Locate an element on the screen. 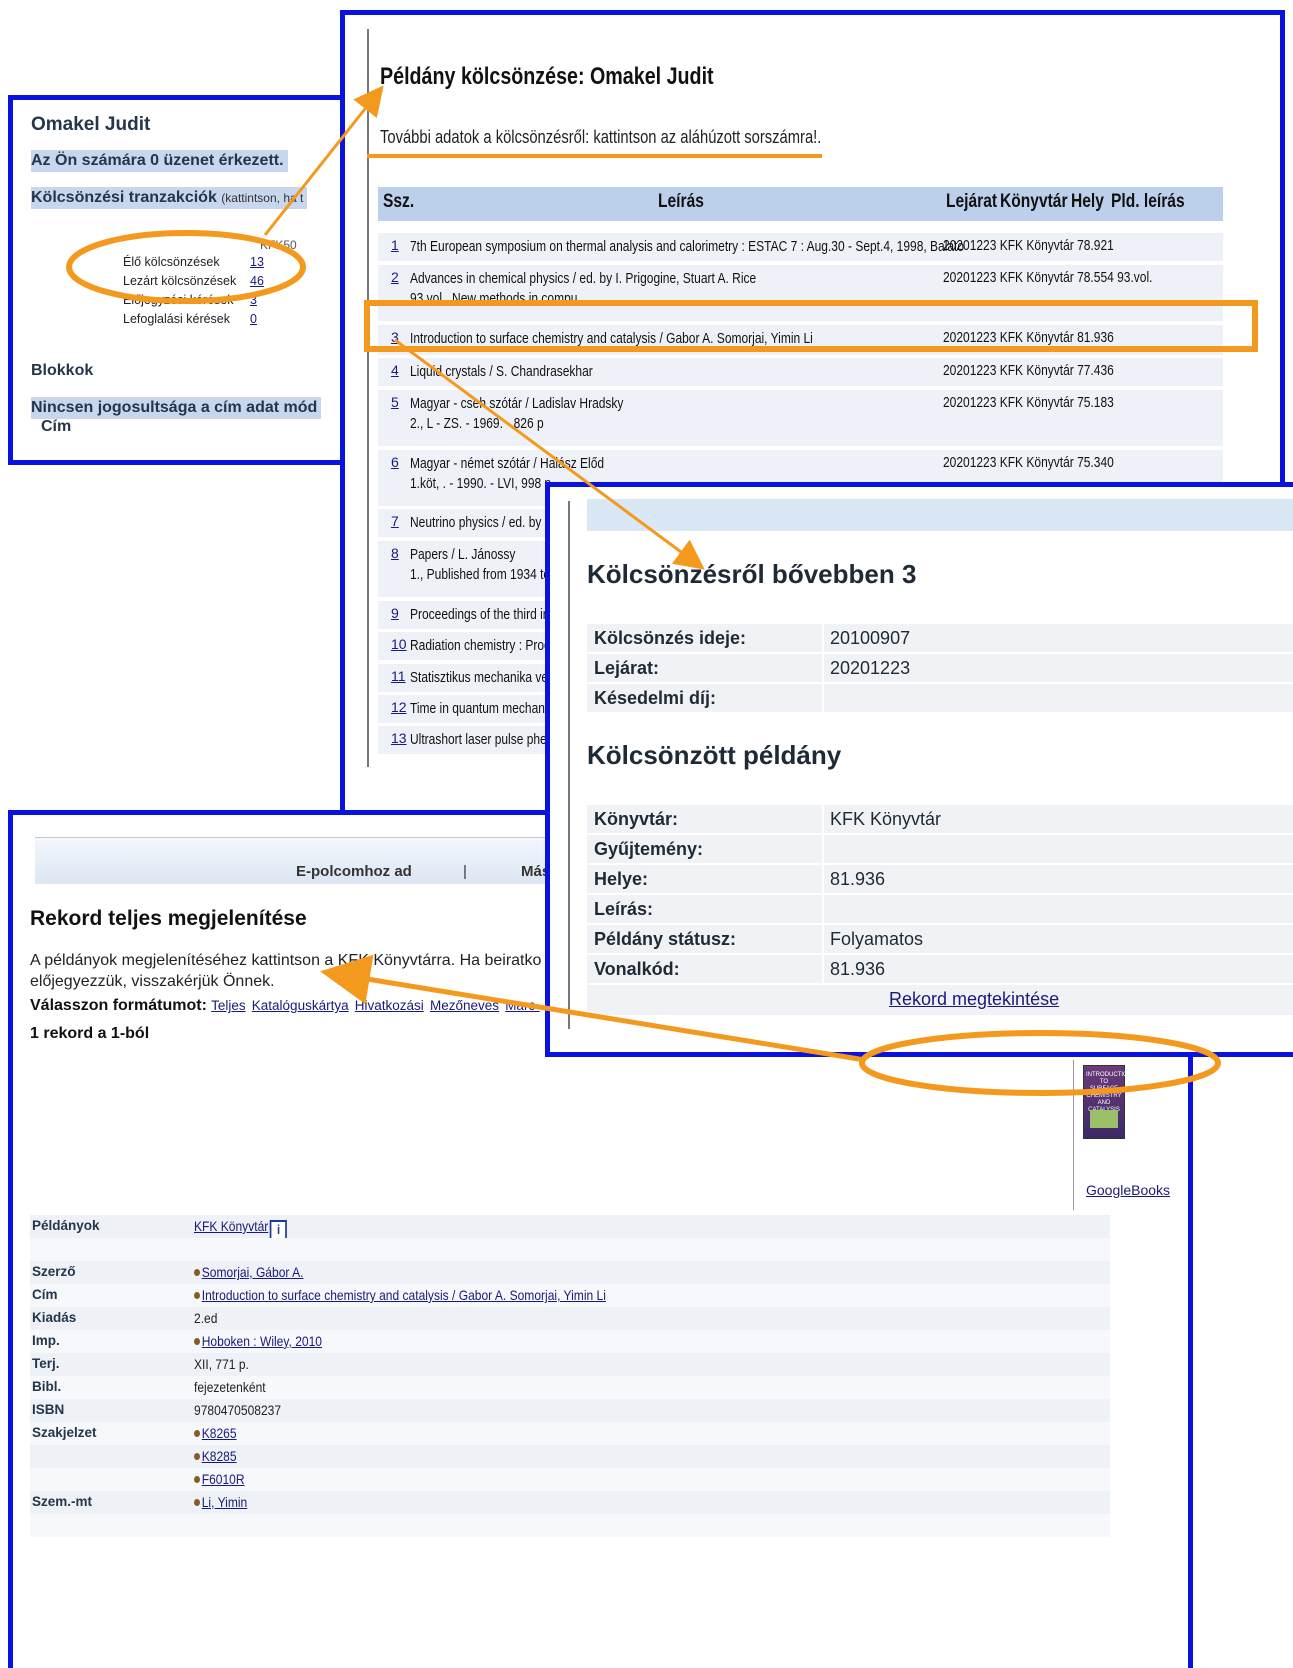  field-value-link: F6010R is located at coordinates (223, 1479).